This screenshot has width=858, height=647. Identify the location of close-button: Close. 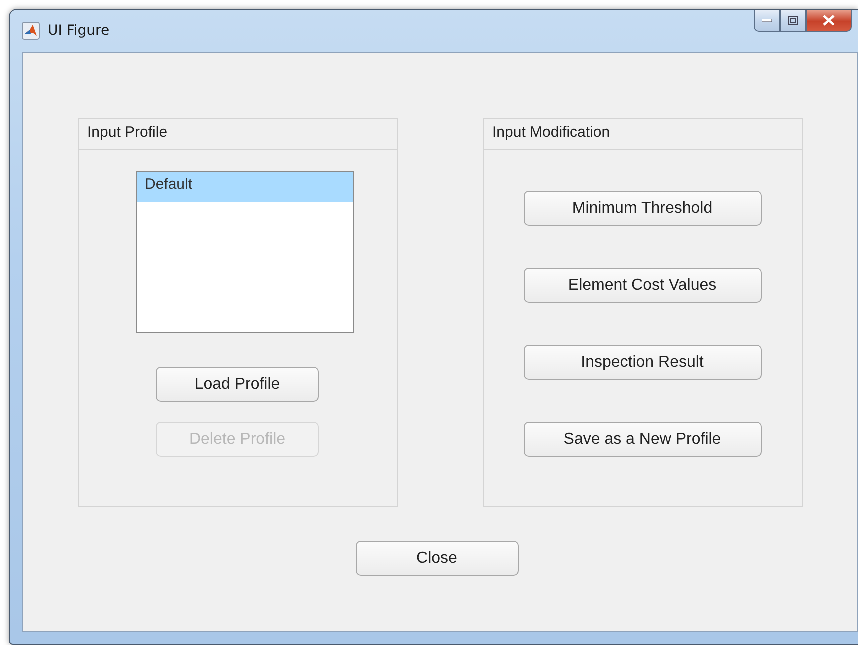
(437, 558).